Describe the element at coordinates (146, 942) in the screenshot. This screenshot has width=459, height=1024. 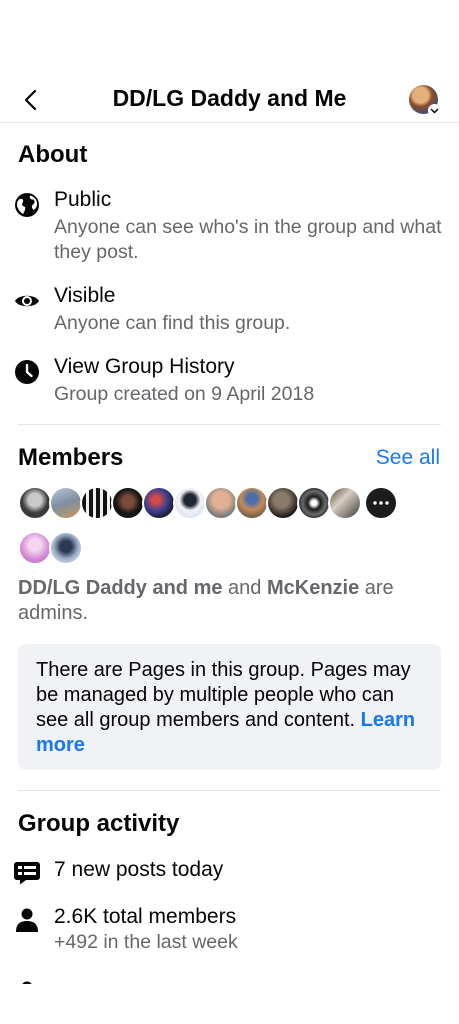
I see `members-growth: +492 in the last week` at that location.